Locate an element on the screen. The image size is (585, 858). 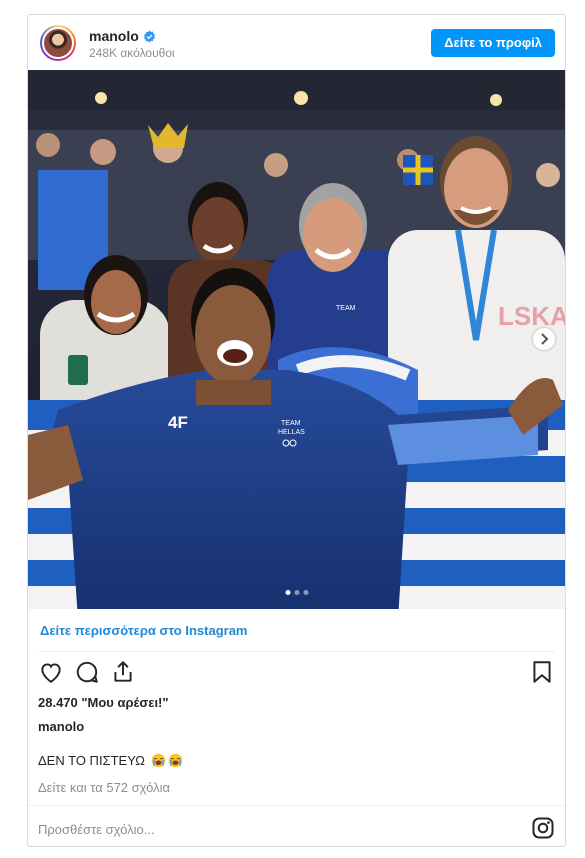
view-more-on-instagram-link: Δείτε περισσότερα στο Instagram is located at coordinates (144, 630).